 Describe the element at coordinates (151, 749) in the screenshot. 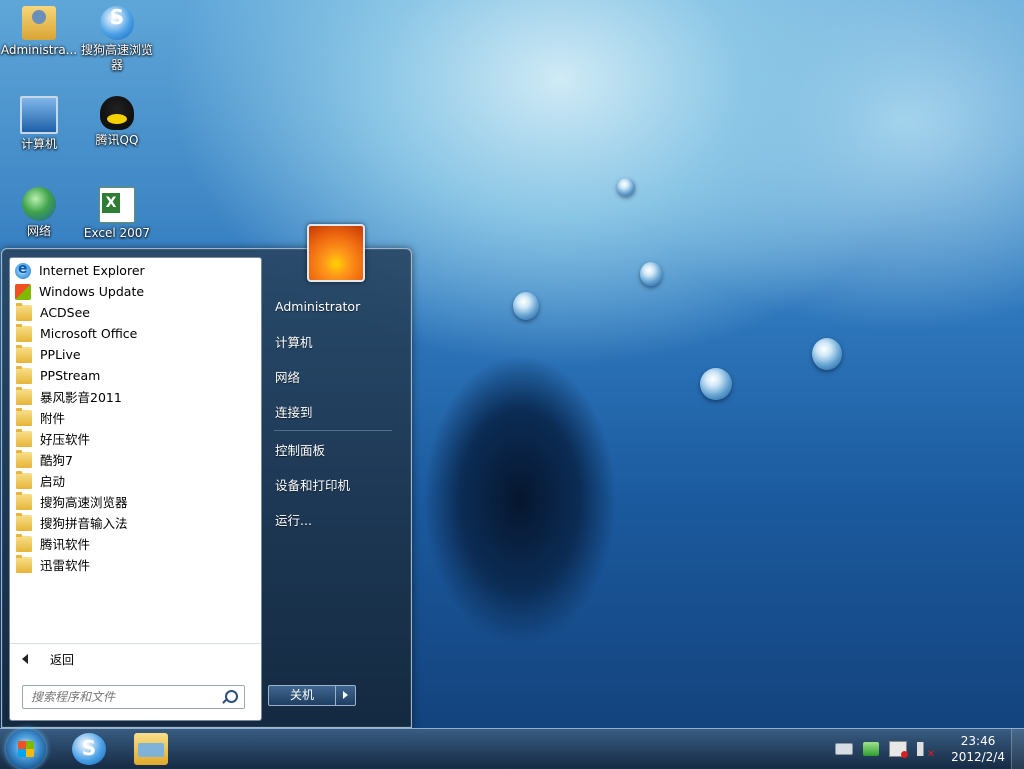

I see `taskbar-windows-explorer` at that location.